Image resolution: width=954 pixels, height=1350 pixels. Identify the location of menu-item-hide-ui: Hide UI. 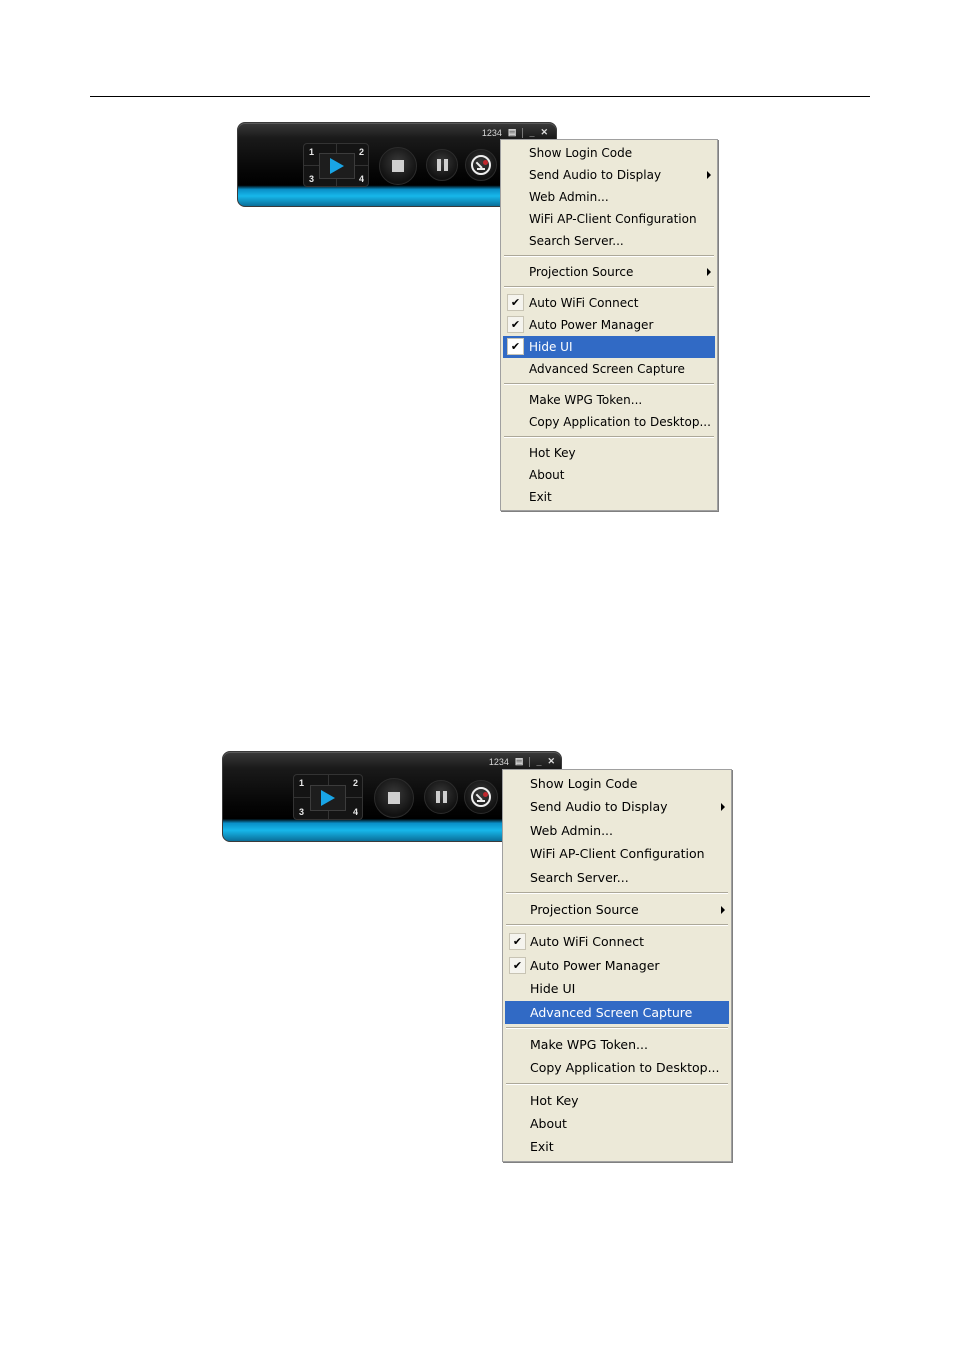
(617, 988).